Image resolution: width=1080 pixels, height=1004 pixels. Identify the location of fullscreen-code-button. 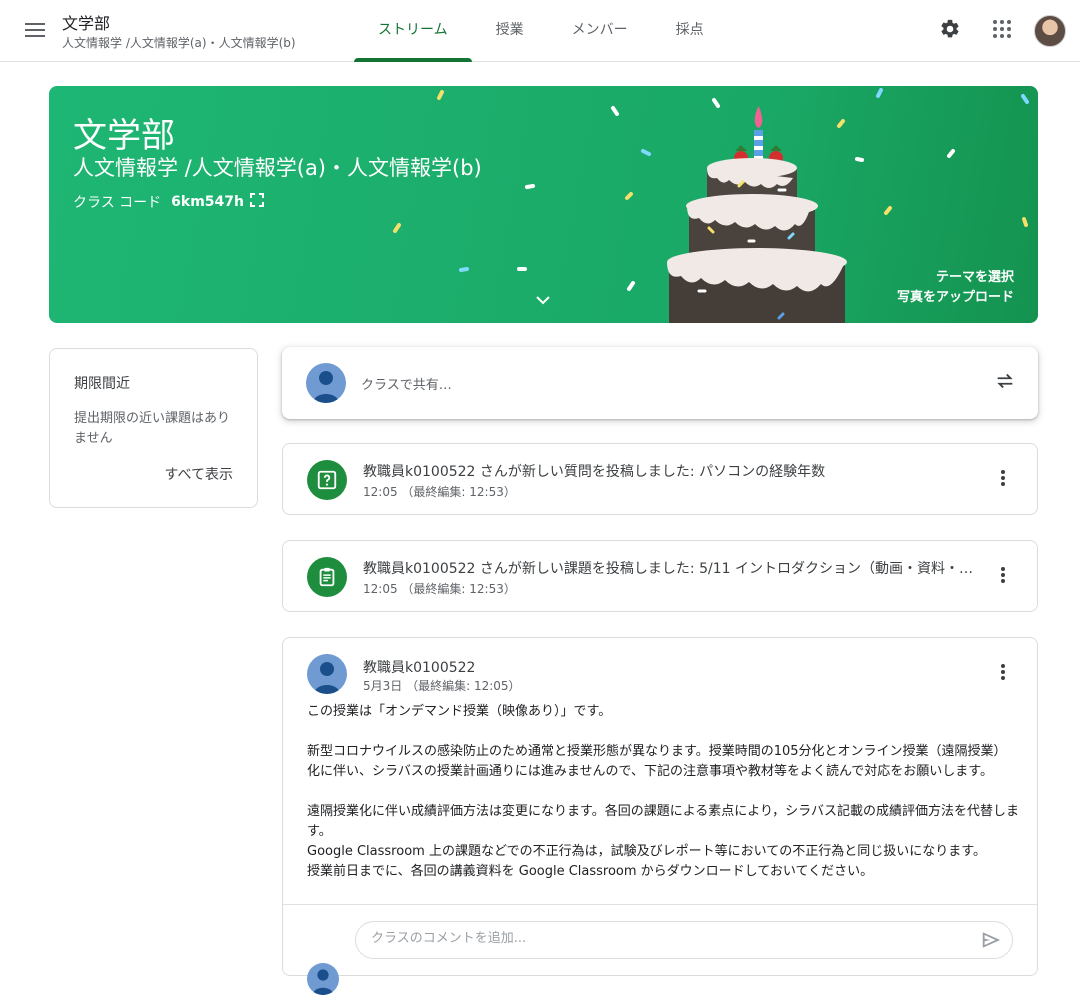
(257, 202).